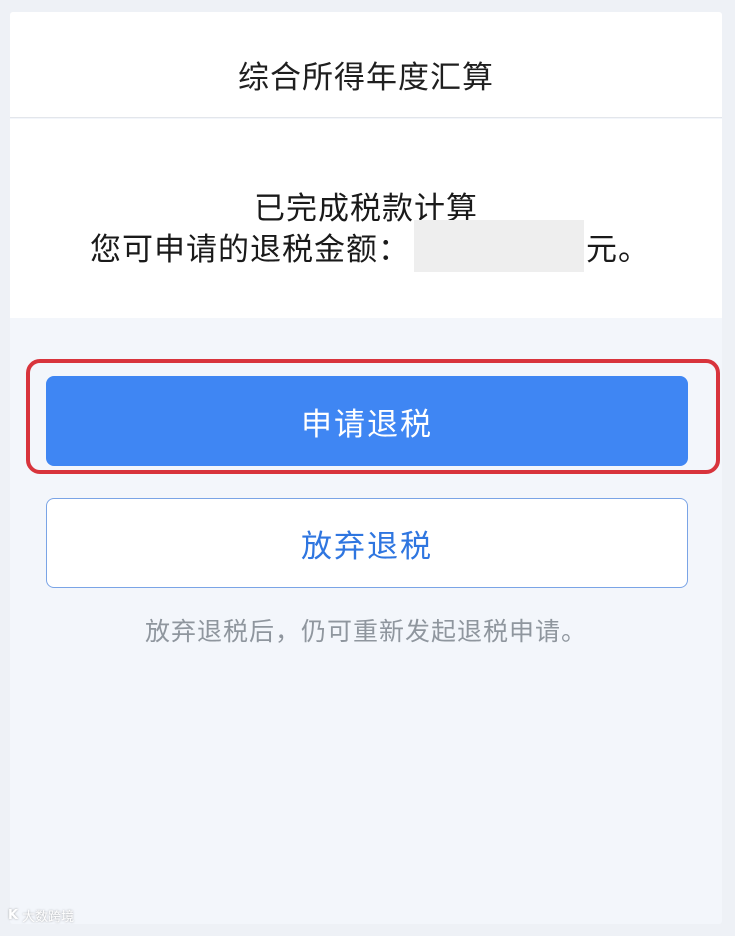 This screenshot has height=936, width=735. What do you see at coordinates (618, 249) in the screenshot?
I see `refund-amount-unit: 元。` at bounding box center [618, 249].